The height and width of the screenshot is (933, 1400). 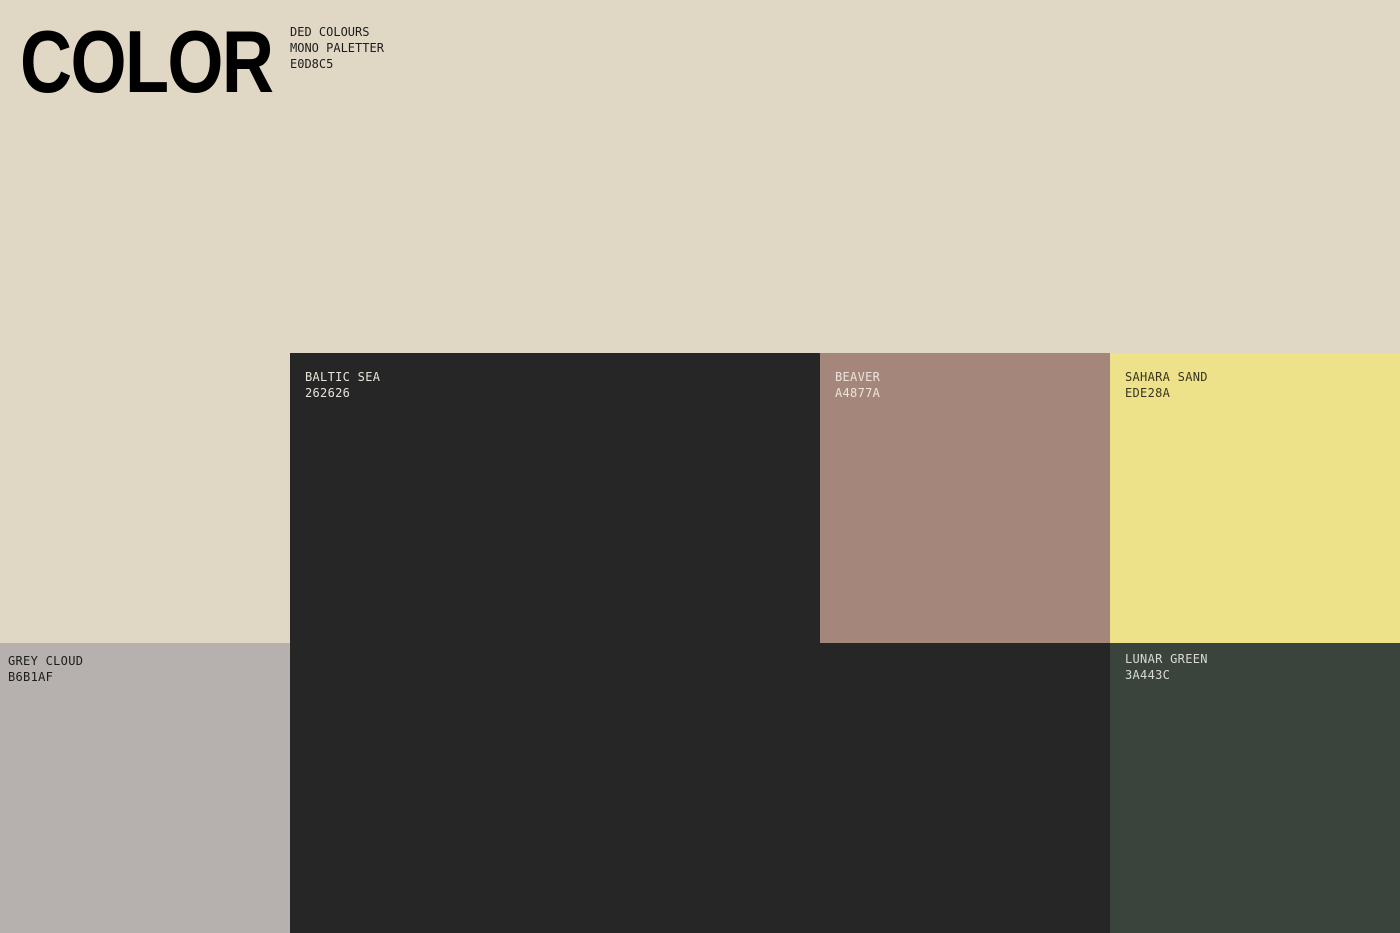 I want to click on swatch-name: BALTIC SEA, so click(x=343, y=377).